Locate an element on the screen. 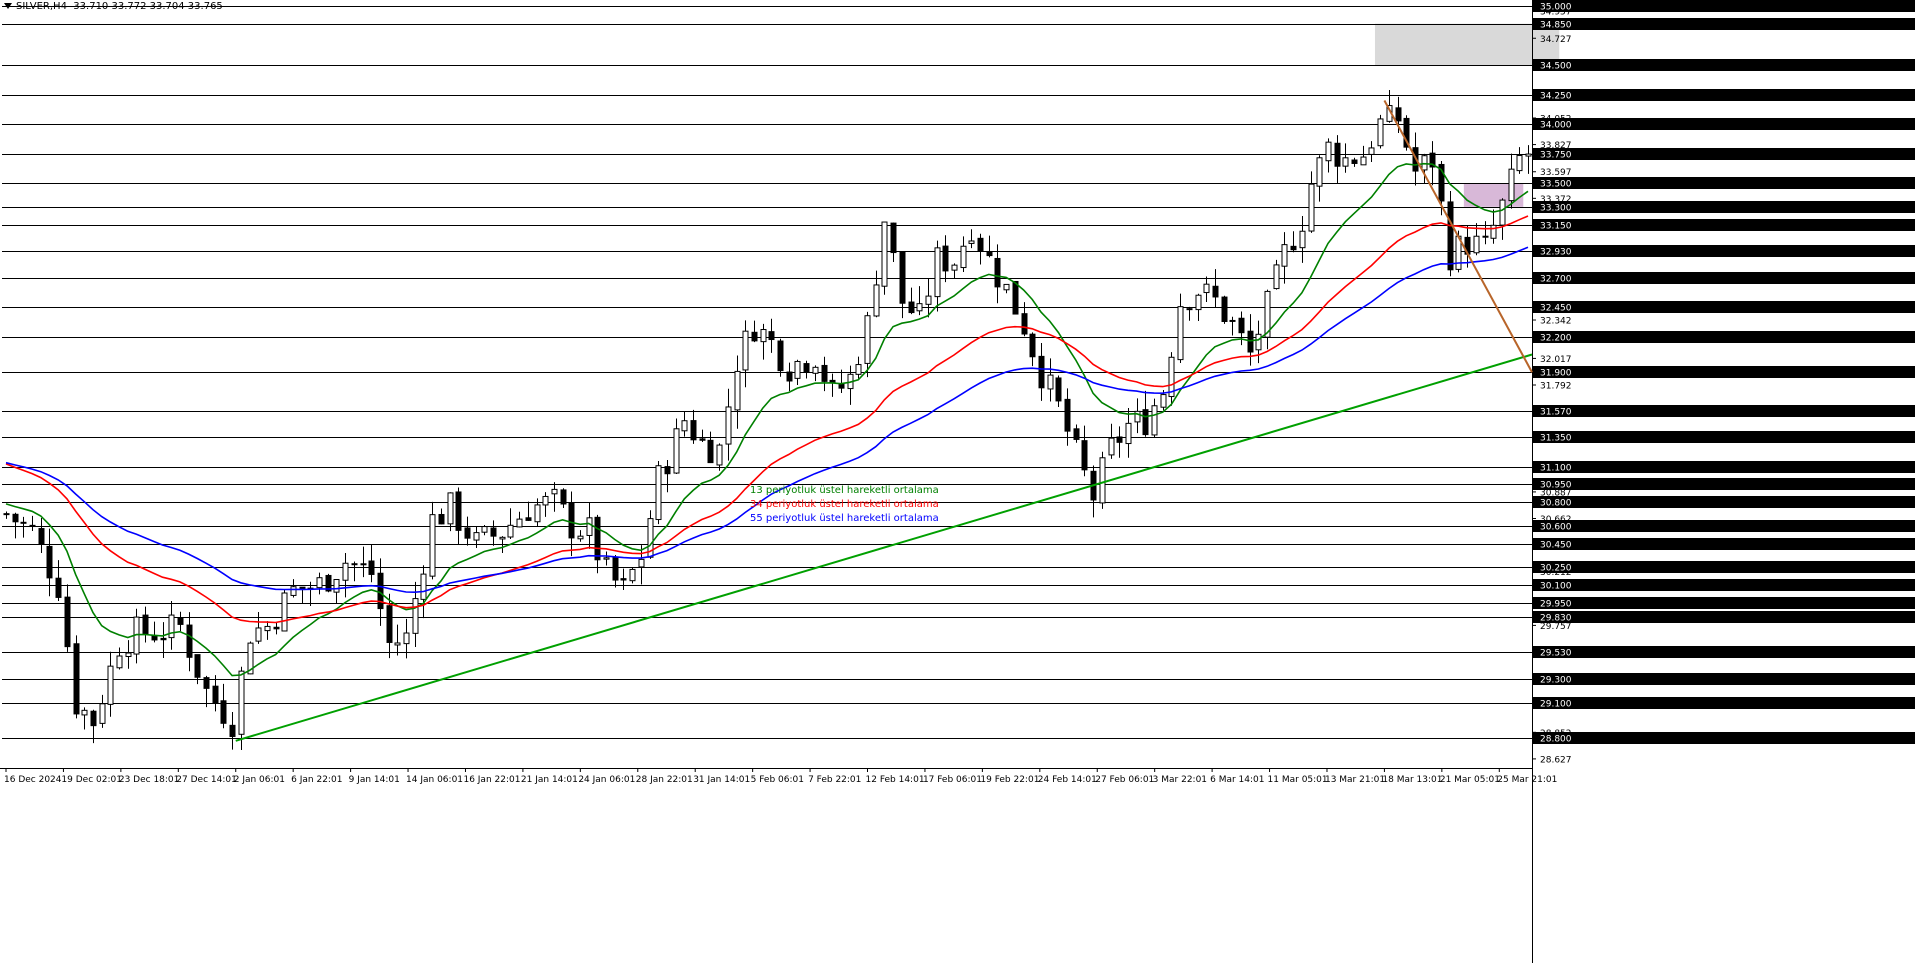 The height and width of the screenshot is (967, 1916). ema-legend-label: 55 periyotluk üstel hareketli ortalama is located at coordinates (844, 518).